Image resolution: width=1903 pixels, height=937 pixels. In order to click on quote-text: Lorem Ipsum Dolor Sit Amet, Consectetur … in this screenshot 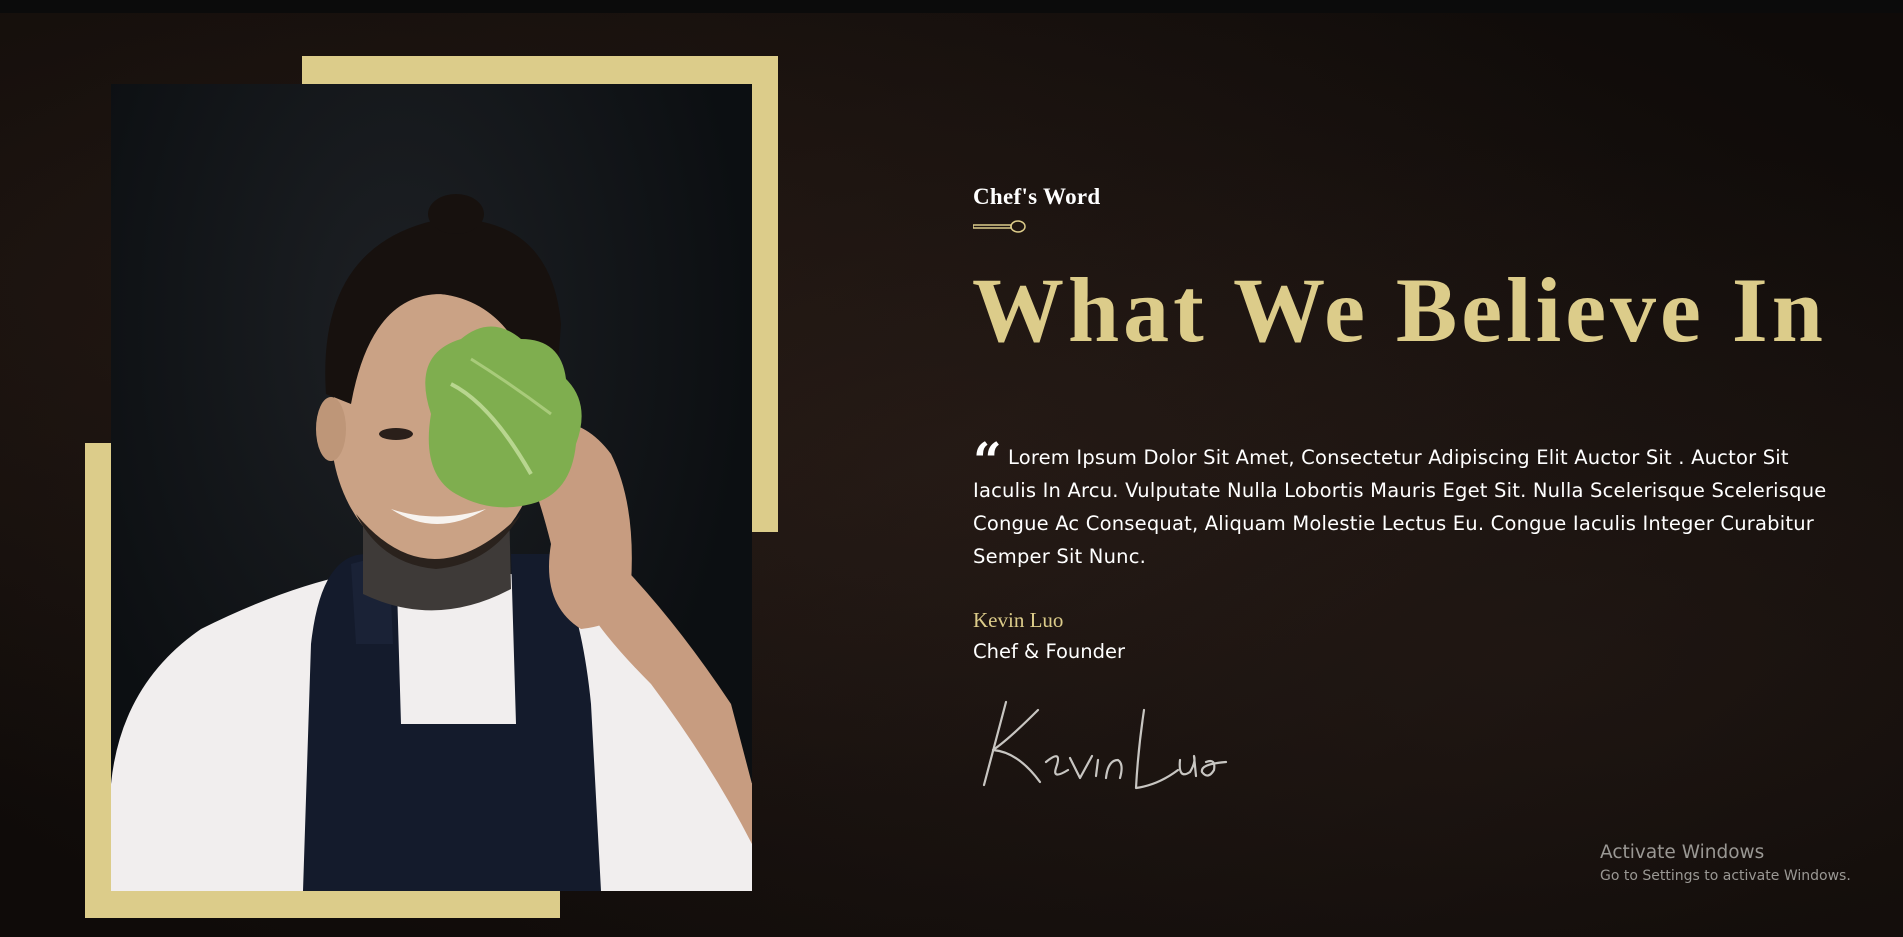, I will do `click(1400, 507)`.